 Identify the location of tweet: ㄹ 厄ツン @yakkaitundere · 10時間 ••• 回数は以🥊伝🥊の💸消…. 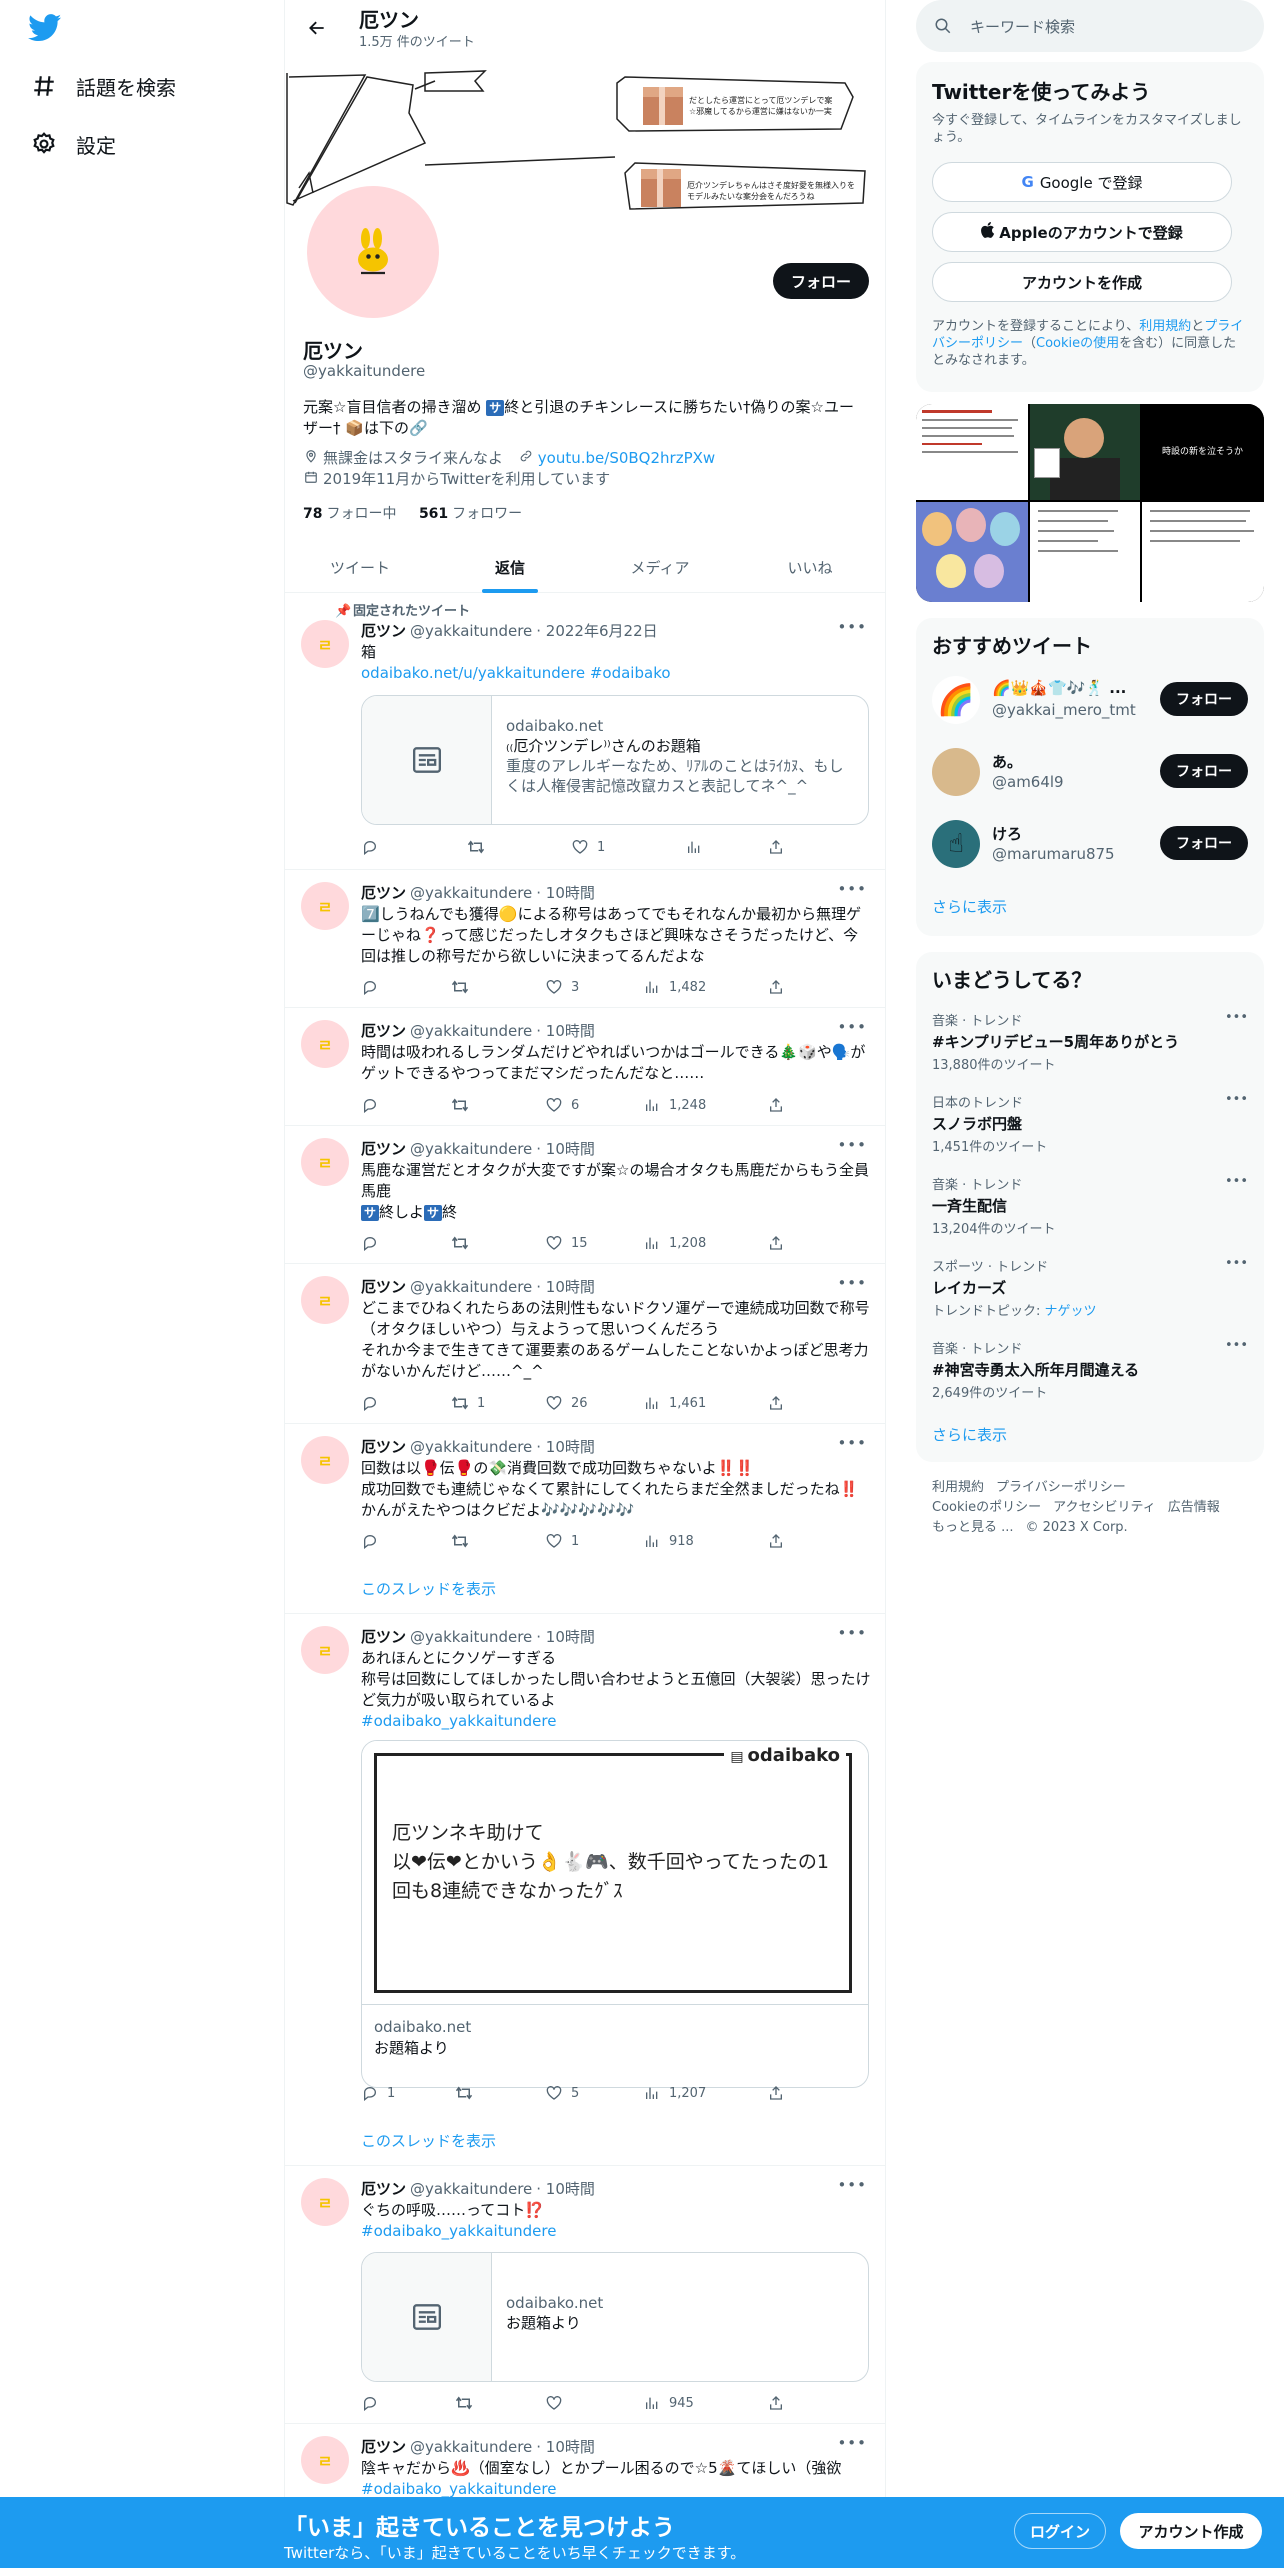
(585, 1519).